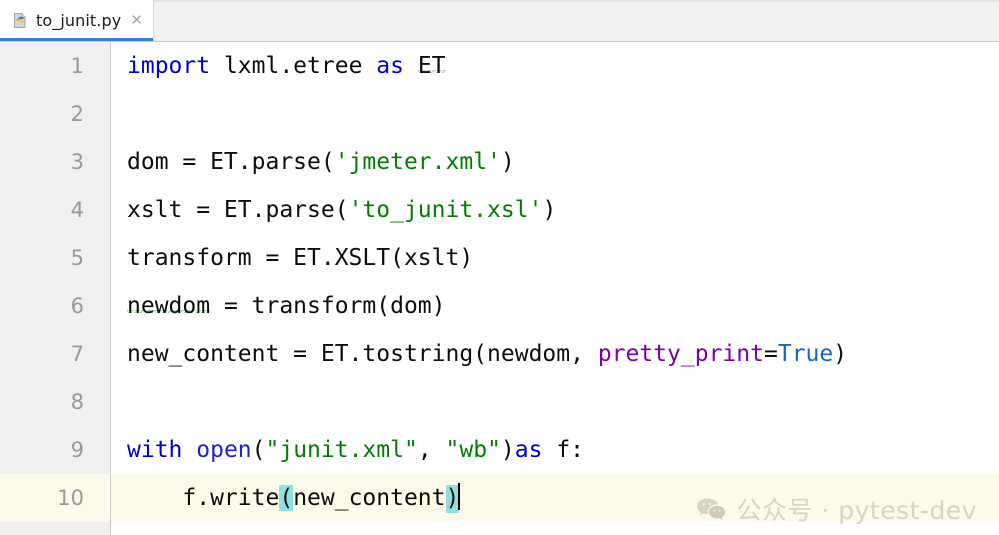  I want to click on line-number: 6, so click(77, 306).